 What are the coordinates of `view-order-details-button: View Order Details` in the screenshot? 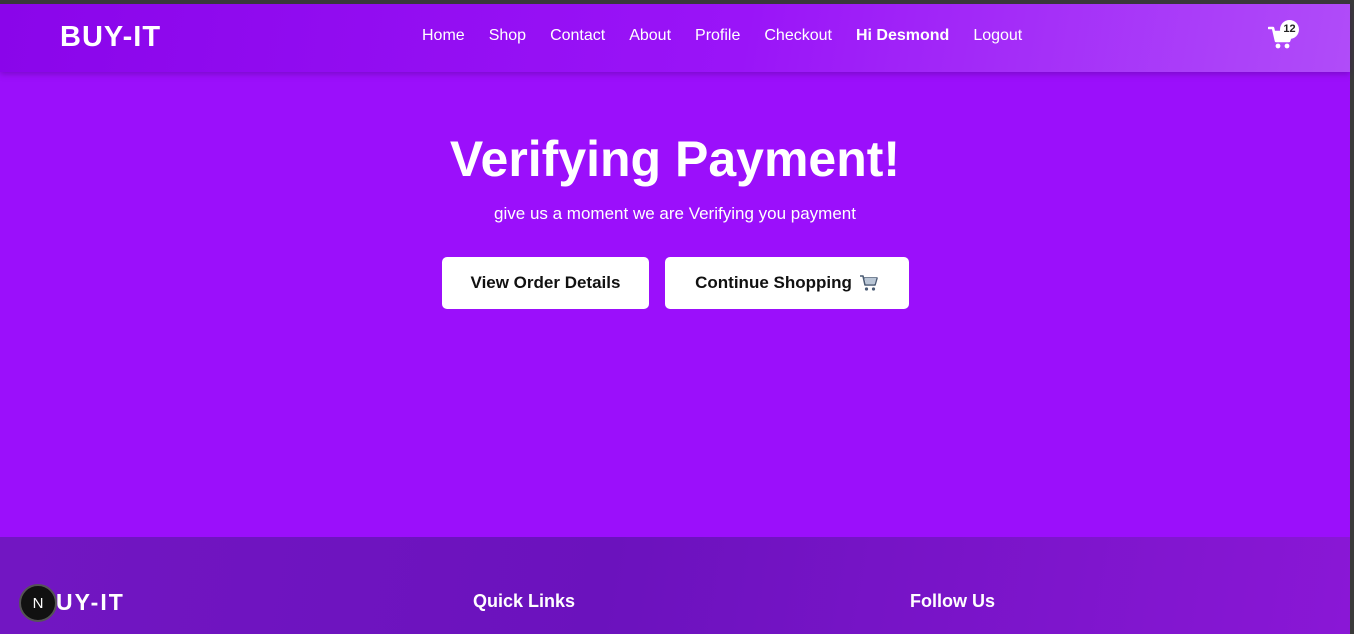 It's located at (545, 283).